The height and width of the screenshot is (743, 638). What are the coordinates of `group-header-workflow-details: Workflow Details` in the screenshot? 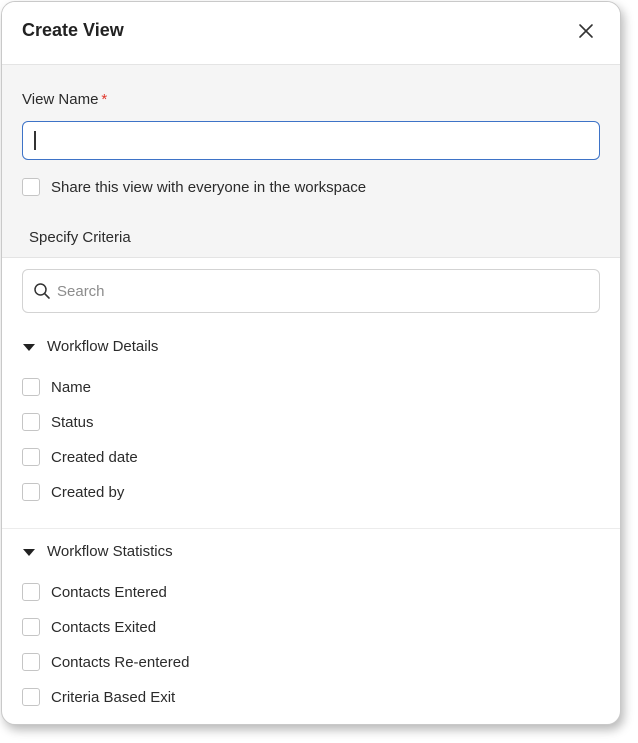 It's located at (90, 346).